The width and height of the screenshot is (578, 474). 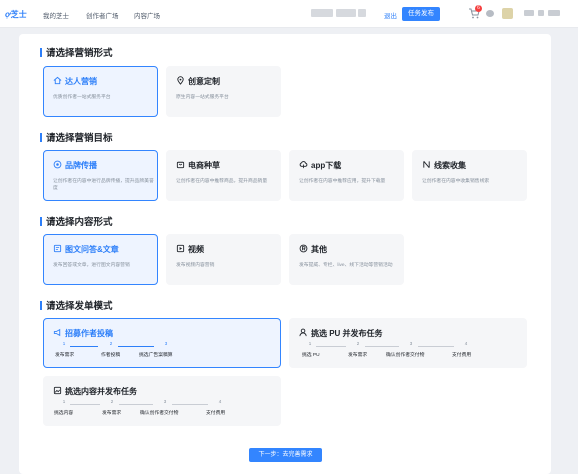 What do you see at coordinates (57, 80) in the screenshot?
I see `home-icon` at bounding box center [57, 80].